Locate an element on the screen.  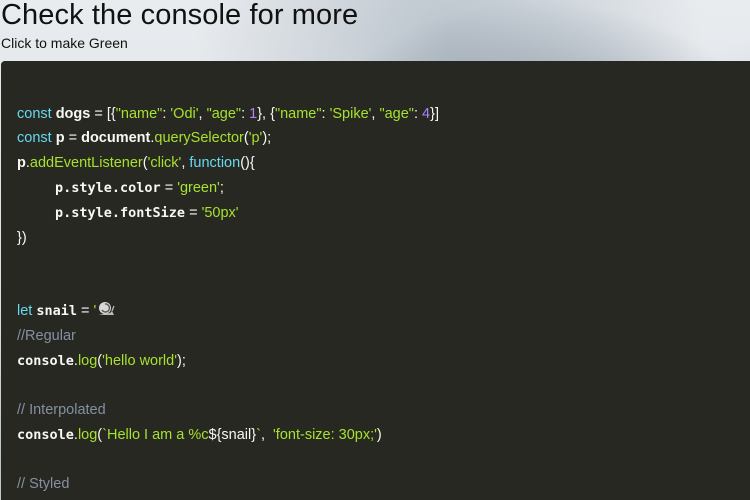
code-line-console-regular: console.log('hello world'); is located at coordinates (101, 361).